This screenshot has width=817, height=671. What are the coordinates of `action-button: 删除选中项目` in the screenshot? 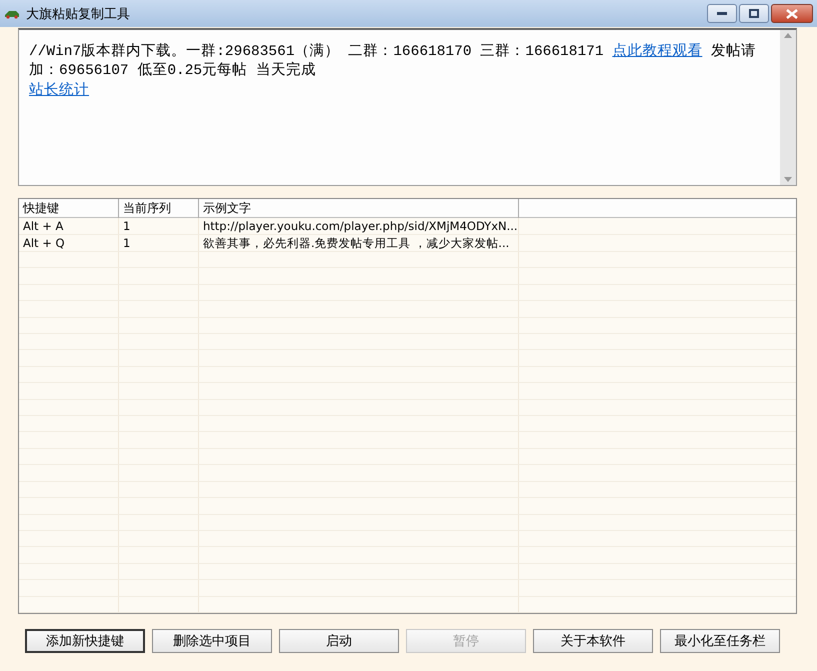 It's located at (212, 641).